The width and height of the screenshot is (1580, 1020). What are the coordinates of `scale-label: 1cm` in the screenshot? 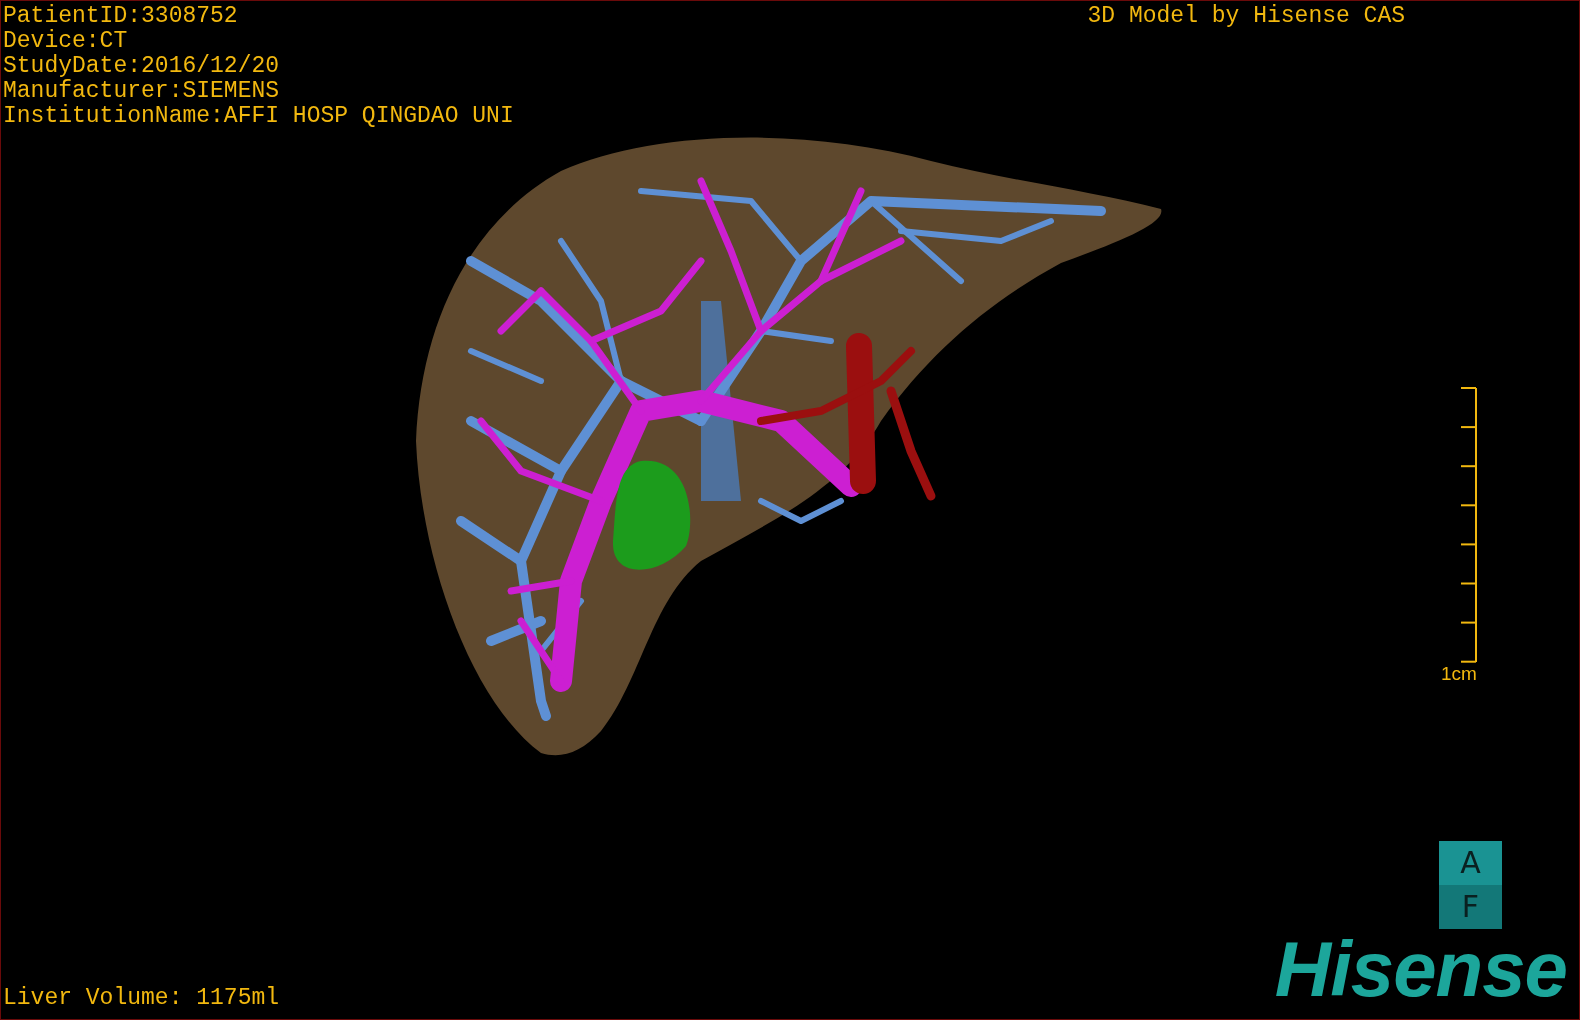 It's located at (1459, 674).